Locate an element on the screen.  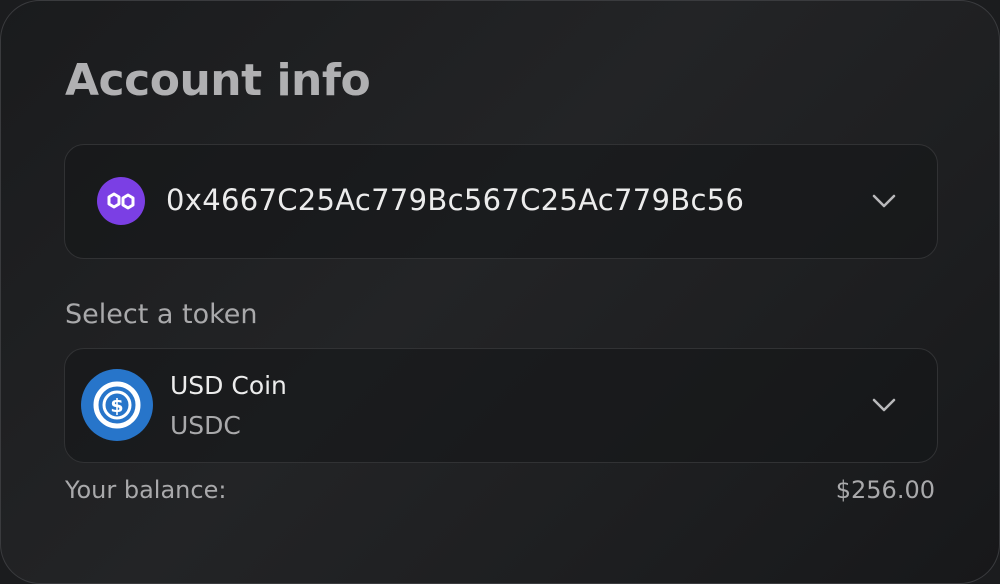
token-name: USD Coin is located at coordinates (228, 385).